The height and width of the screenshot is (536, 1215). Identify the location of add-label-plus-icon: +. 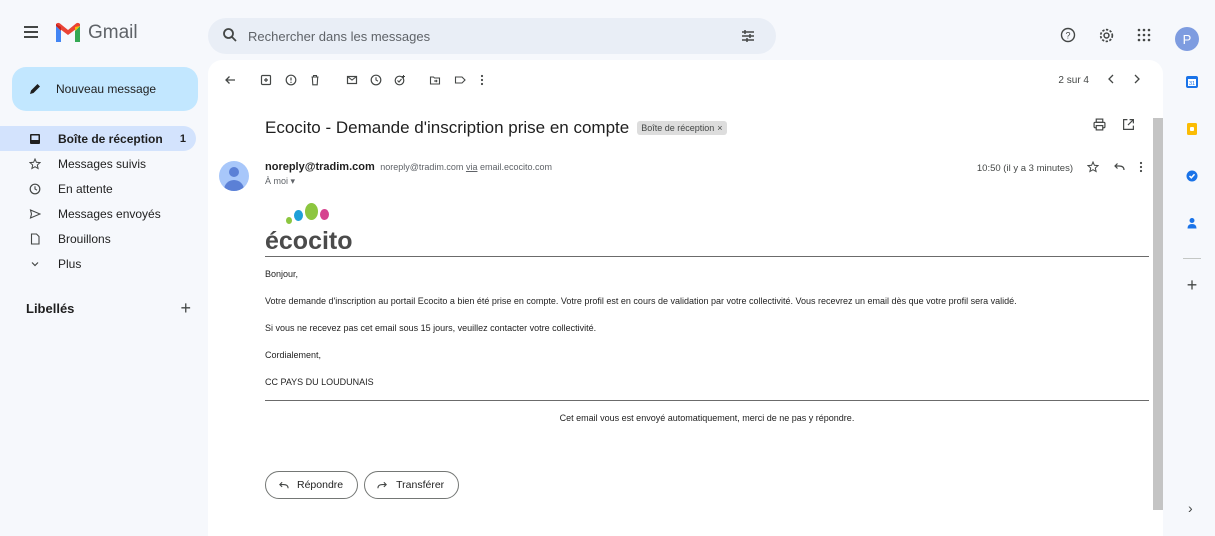
(185, 308).